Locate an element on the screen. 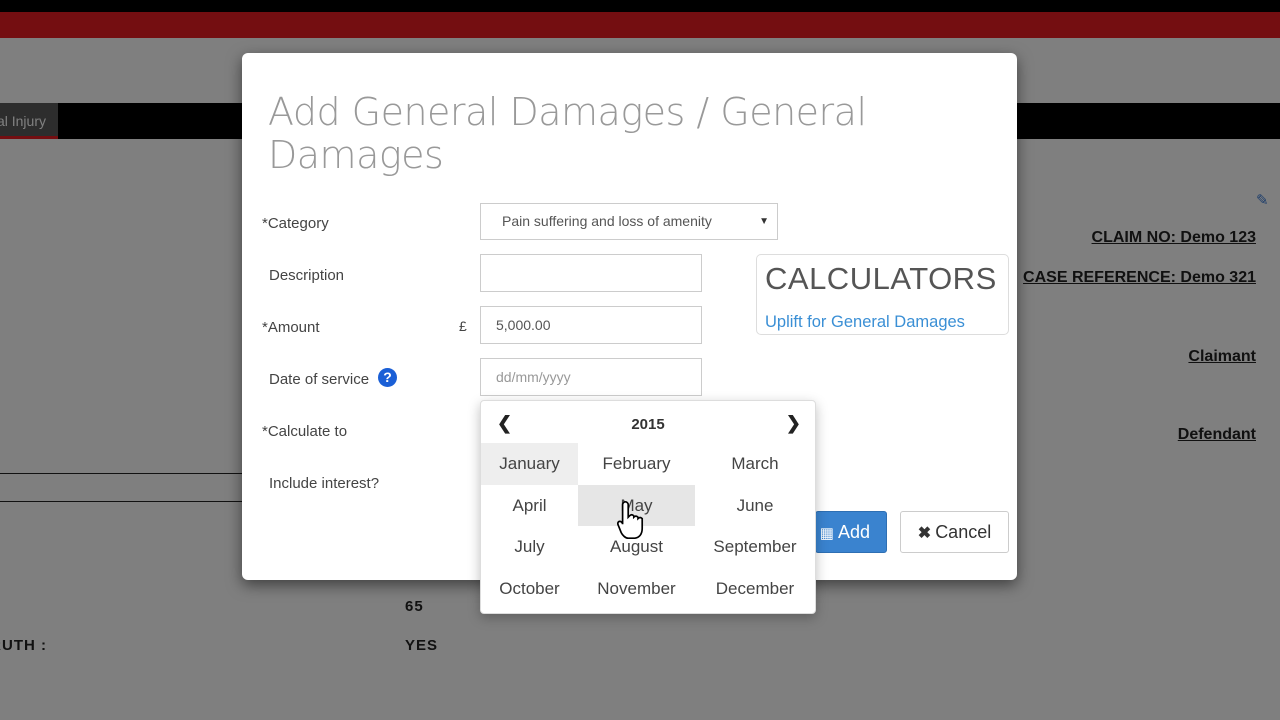 The width and height of the screenshot is (1280, 720). calculator-icon: ▦ is located at coordinates (826, 533).